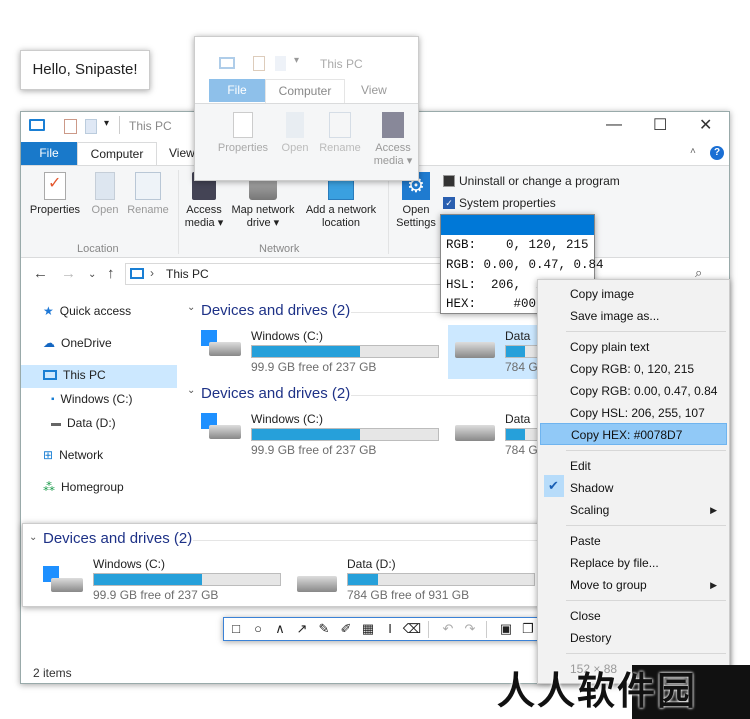 The image size is (750, 719). Describe the element at coordinates (633, 294) in the screenshot. I see `menu-copy-image: Copy image` at that location.